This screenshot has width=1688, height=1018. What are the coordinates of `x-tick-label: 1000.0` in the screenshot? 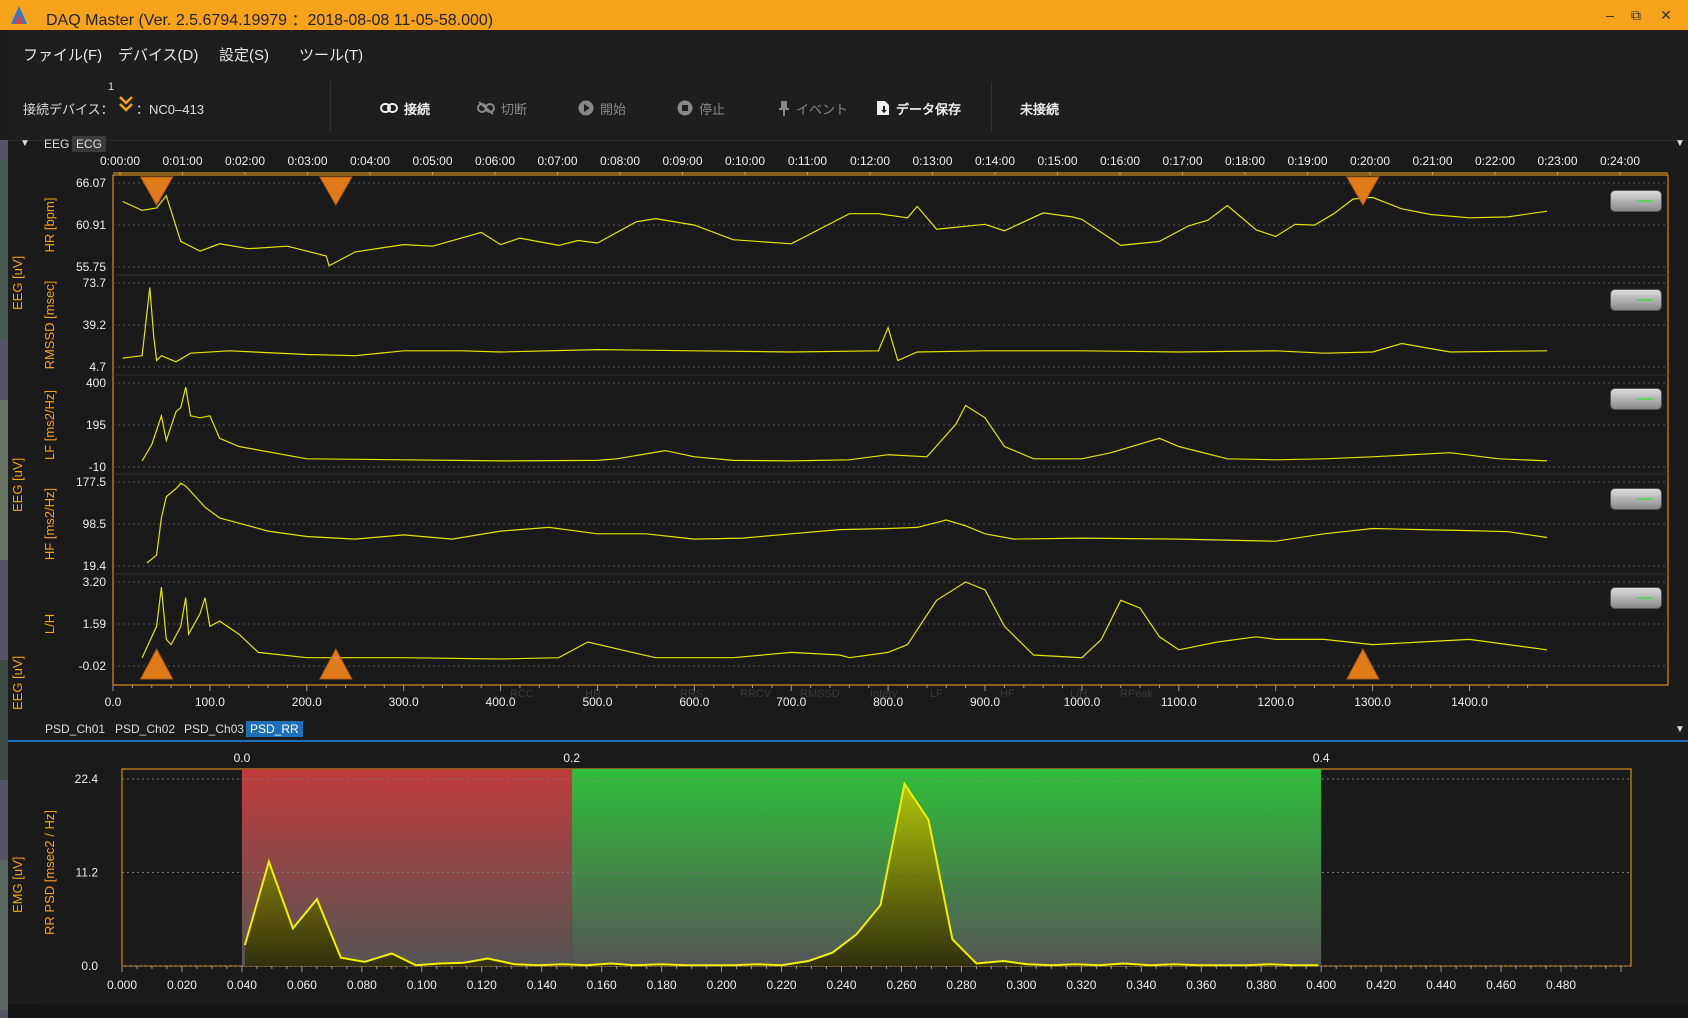 It's located at (1082, 702).